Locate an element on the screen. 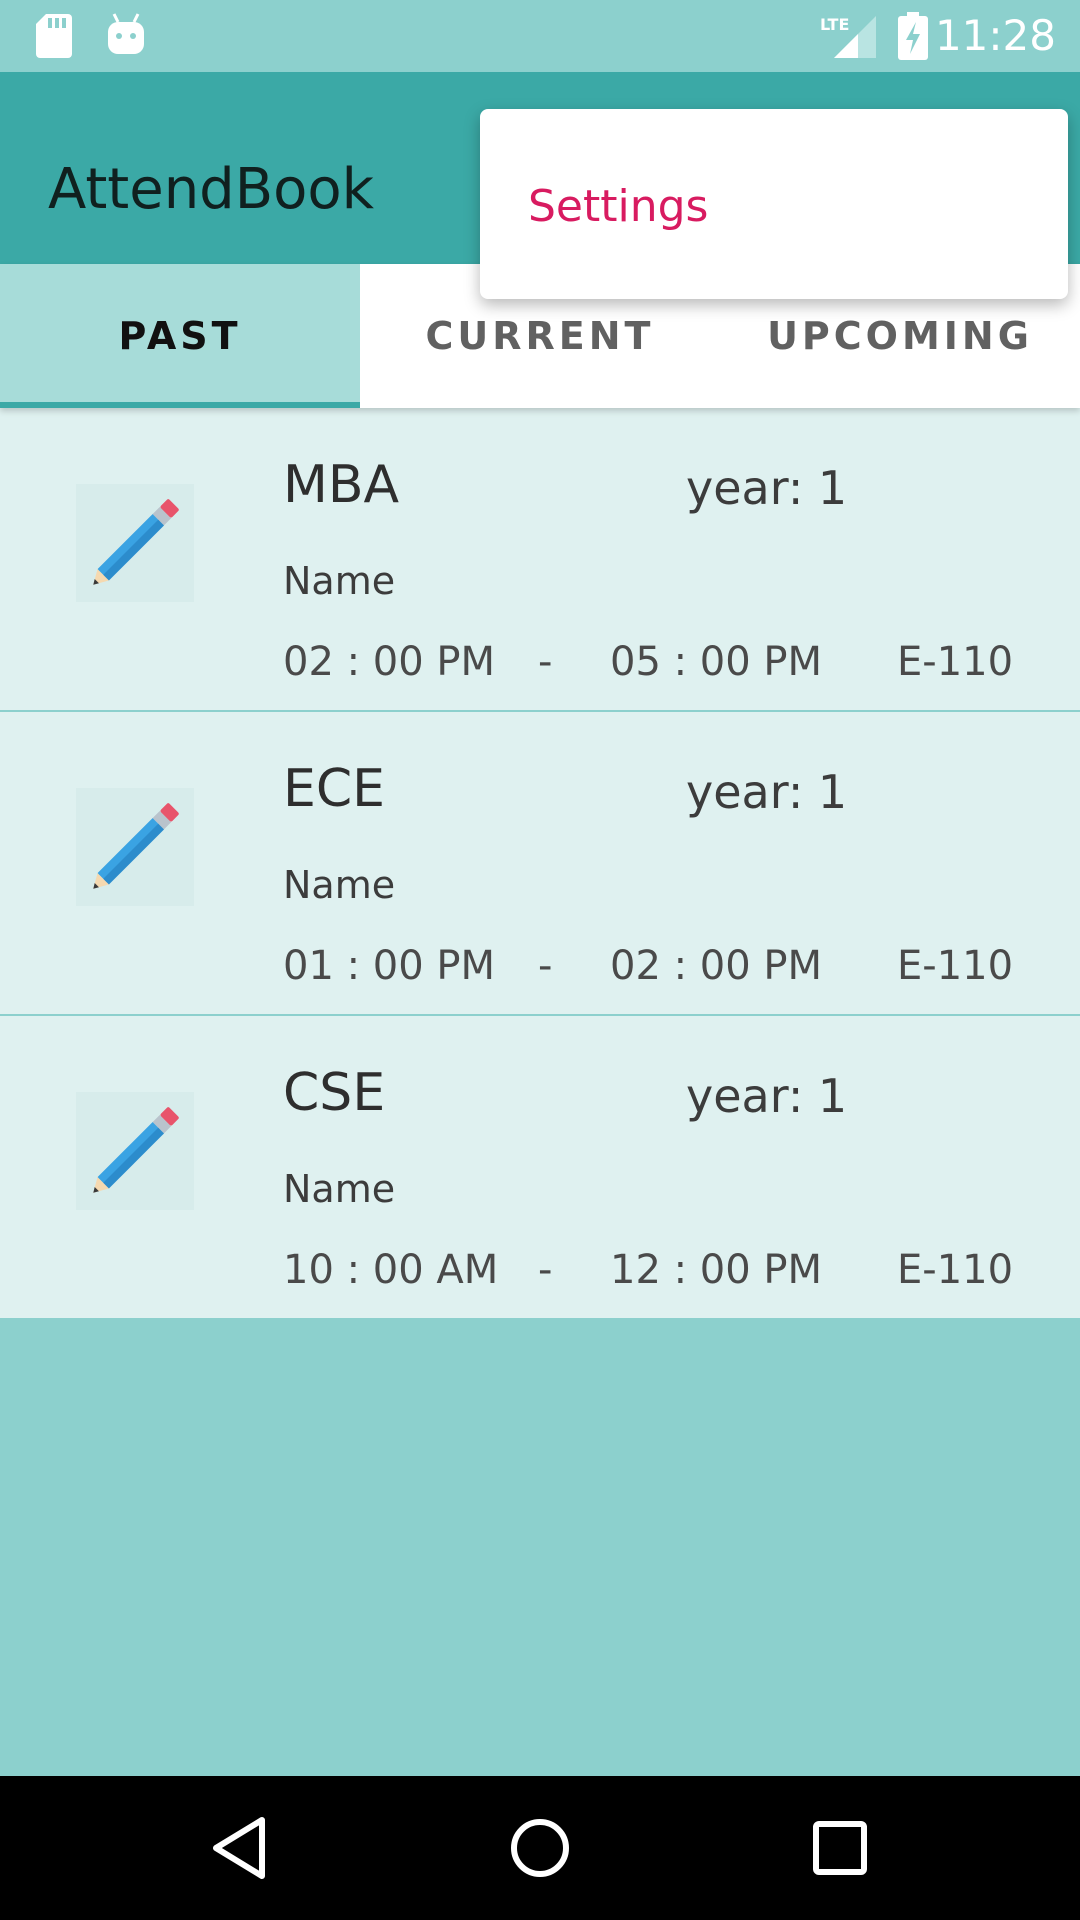 The width and height of the screenshot is (1080, 1920). tab-label: CURRENT is located at coordinates (540, 336).